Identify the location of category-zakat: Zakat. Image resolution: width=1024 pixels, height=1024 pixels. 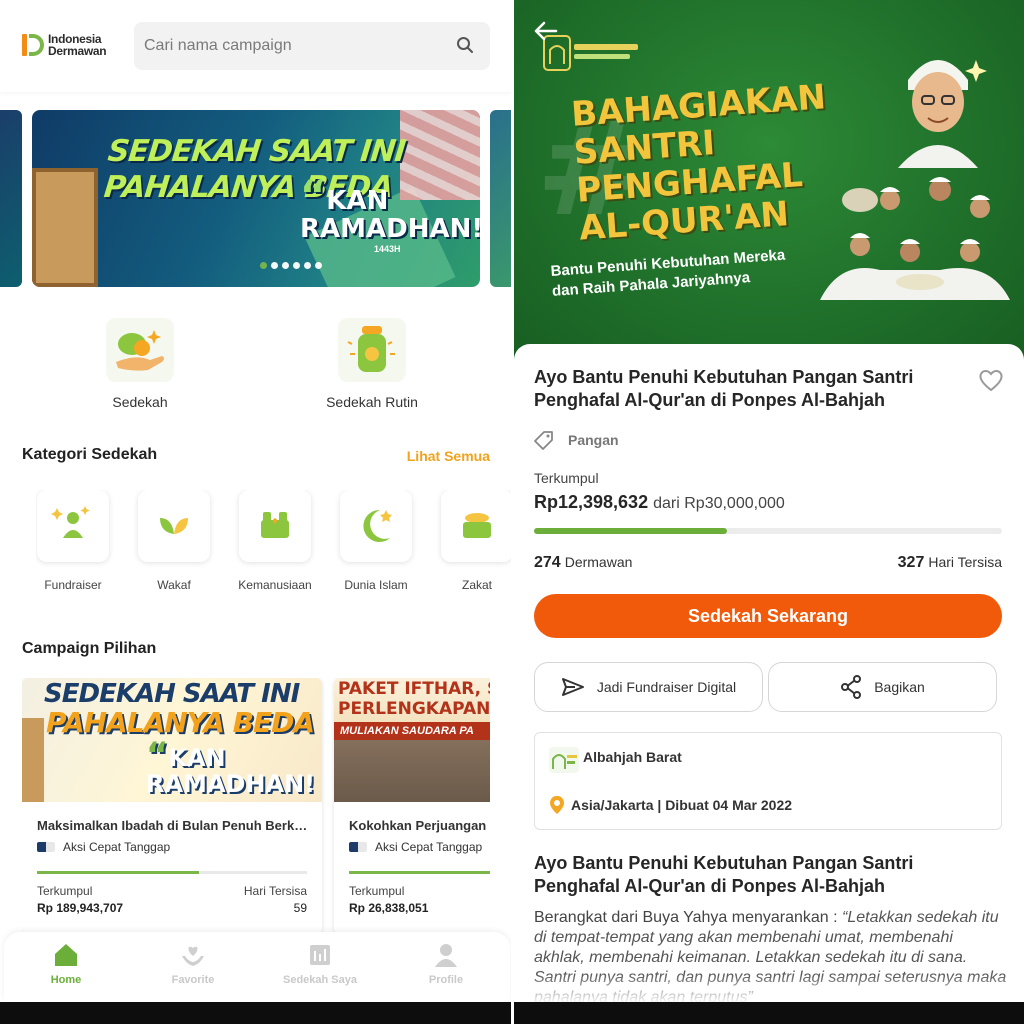
(476, 541).